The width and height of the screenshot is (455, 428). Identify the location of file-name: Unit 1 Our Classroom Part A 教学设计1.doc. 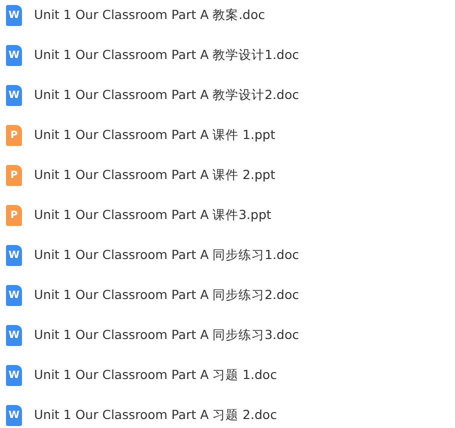
(166, 55).